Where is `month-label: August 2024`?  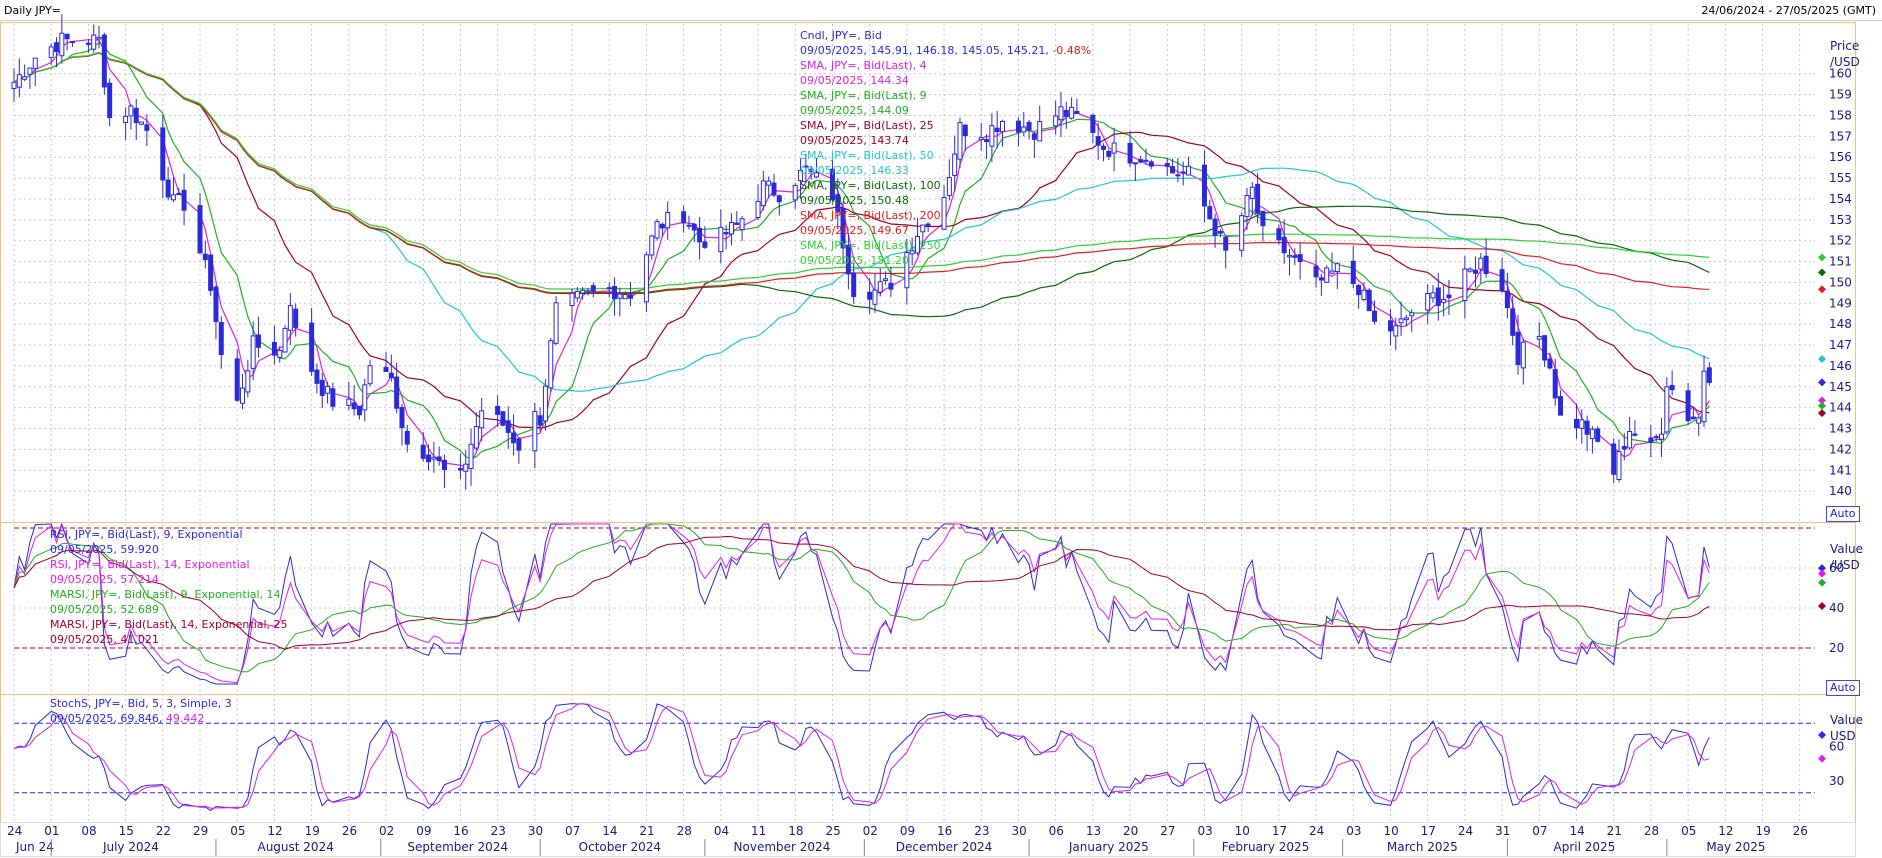
month-label: August 2024 is located at coordinates (295, 847).